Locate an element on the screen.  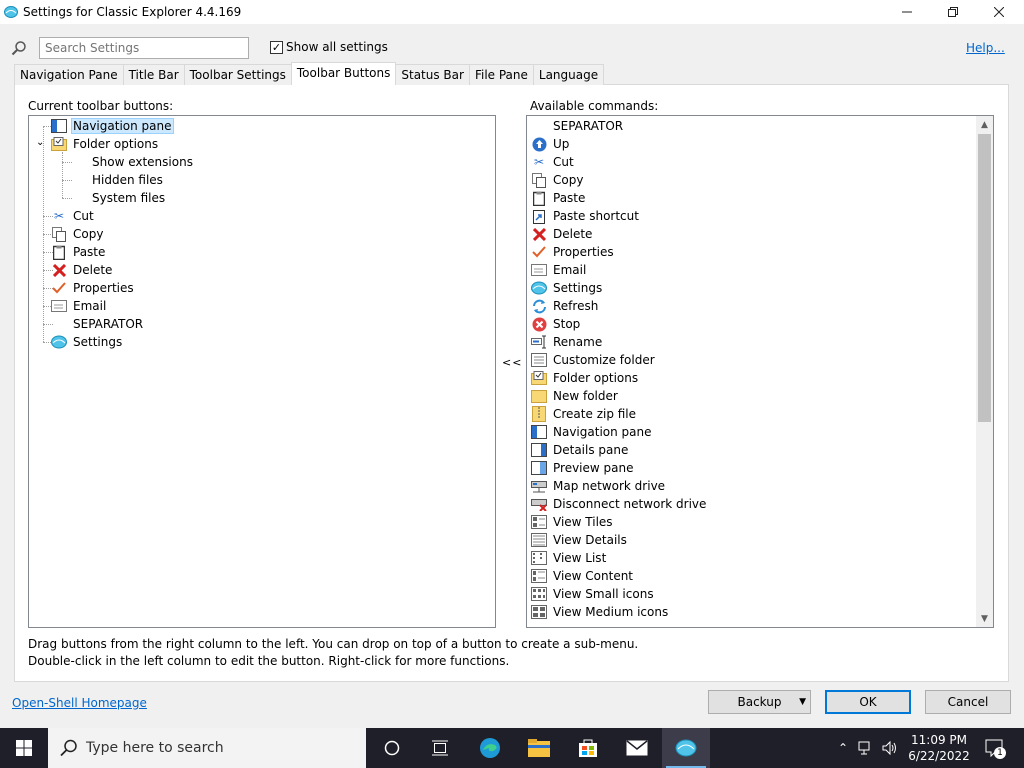
minimize-icon is located at coordinates (907, 12).